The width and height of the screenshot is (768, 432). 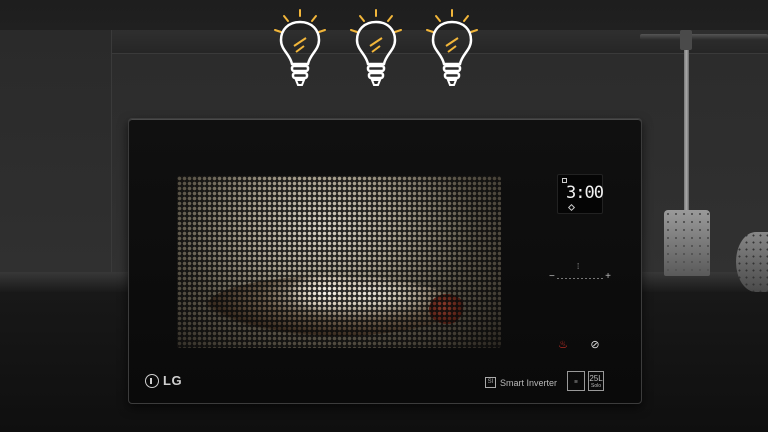 I want to click on spatula-icon, so click(x=687, y=243).